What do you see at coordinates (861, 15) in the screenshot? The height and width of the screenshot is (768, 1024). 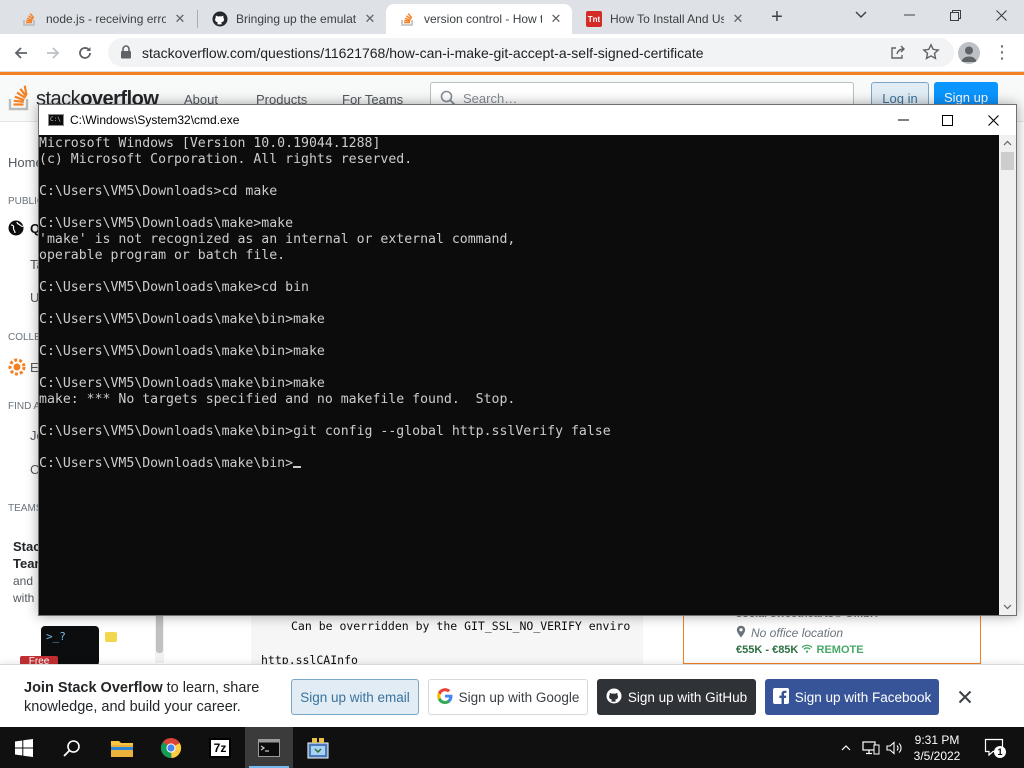 I see `tab-search-icon` at bounding box center [861, 15].